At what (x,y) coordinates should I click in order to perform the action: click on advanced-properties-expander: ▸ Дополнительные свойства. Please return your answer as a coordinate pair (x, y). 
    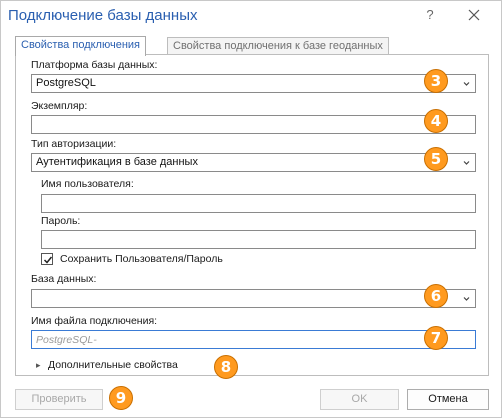
    Looking at the image, I should click on (107, 365).